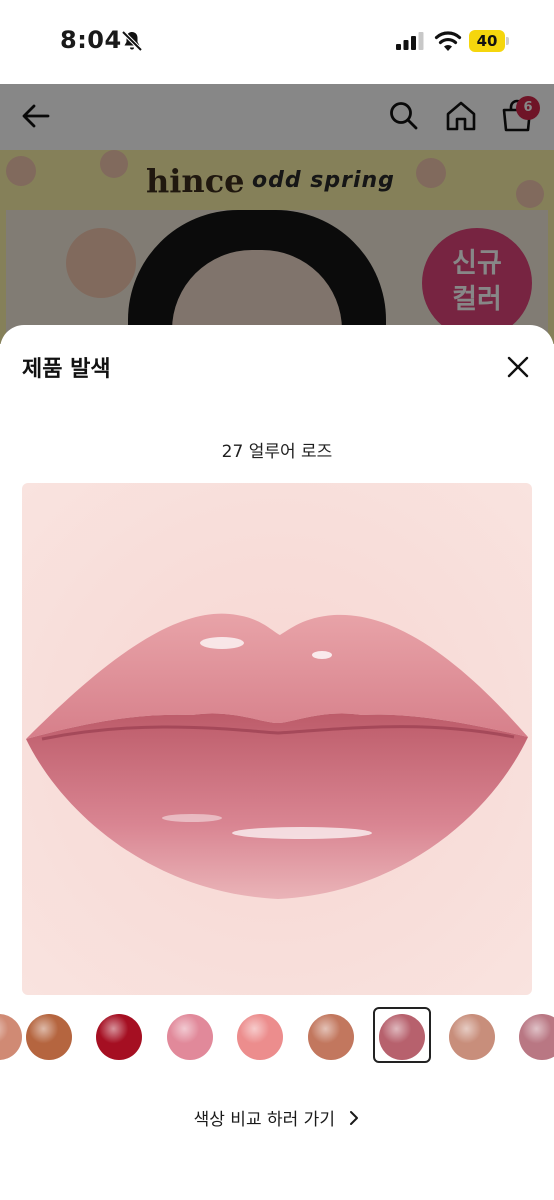 The width and height of the screenshot is (554, 1200). Describe the element at coordinates (277, 42) in the screenshot. I see `status-bar: 8:04 40` at that location.